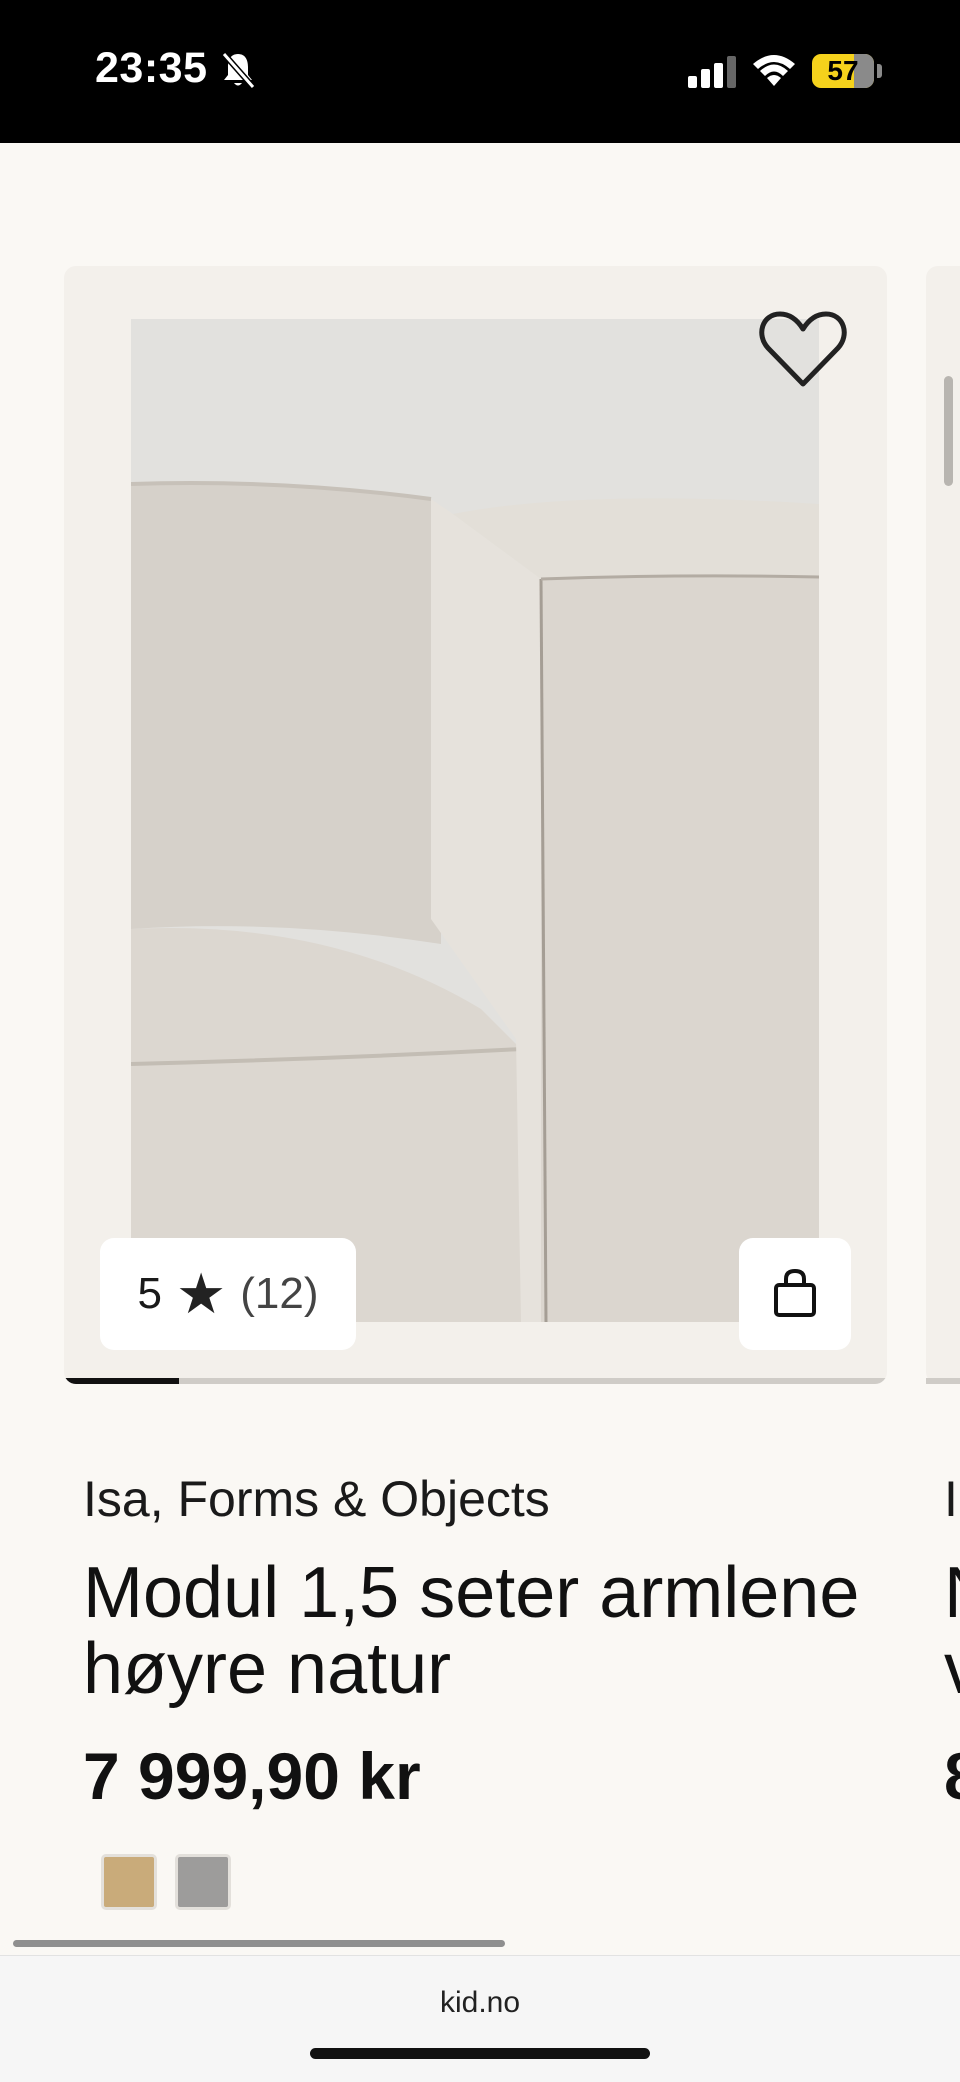 The height and width of the screenshot is (2082, 960). What do you see at coordinates (480, 71) in the screenshot?
I see `status-bar: 23:35 57` at bounding box center [480, 71].